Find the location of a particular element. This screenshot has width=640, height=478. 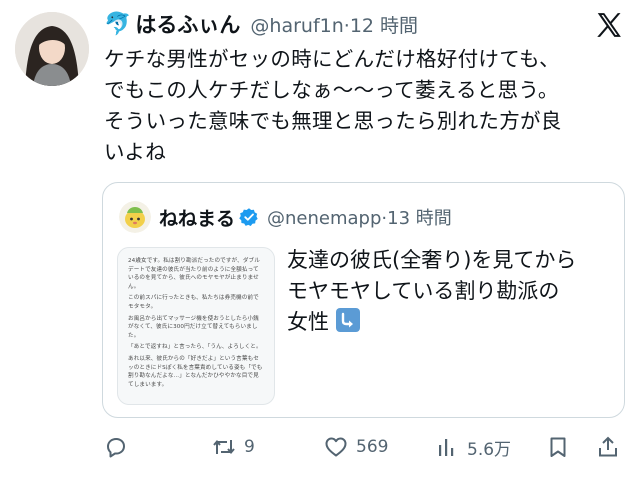

image-text-paragraph: この前スパに行ったときも、私たちは券売機の前でモタモタ。 is located at coordinates (193, 302).